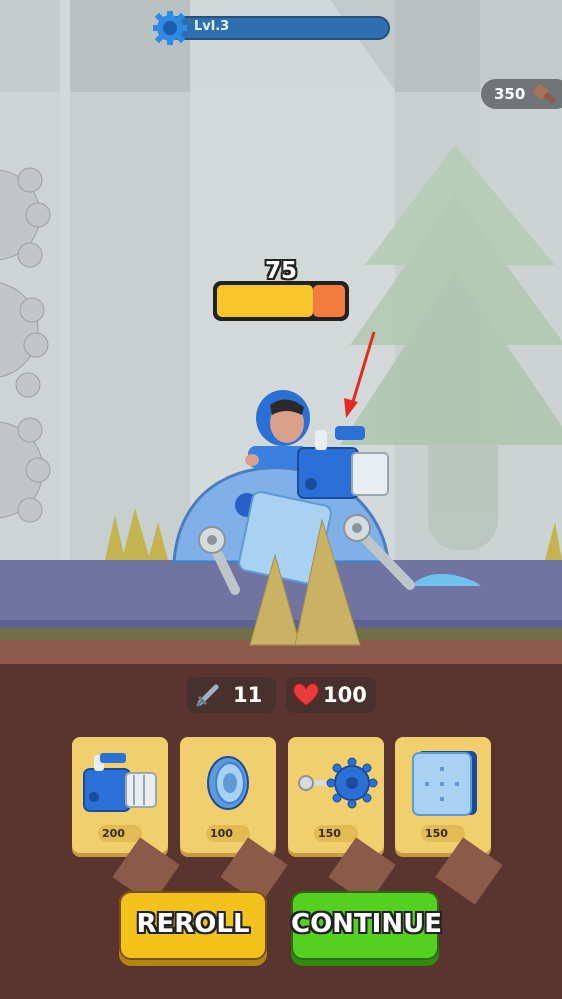 This screenshot has height=999, width=562. What do you see at coordinates (306, 694) in the screenshot?
I see `heart-icon` at bounding box center [306, 694].